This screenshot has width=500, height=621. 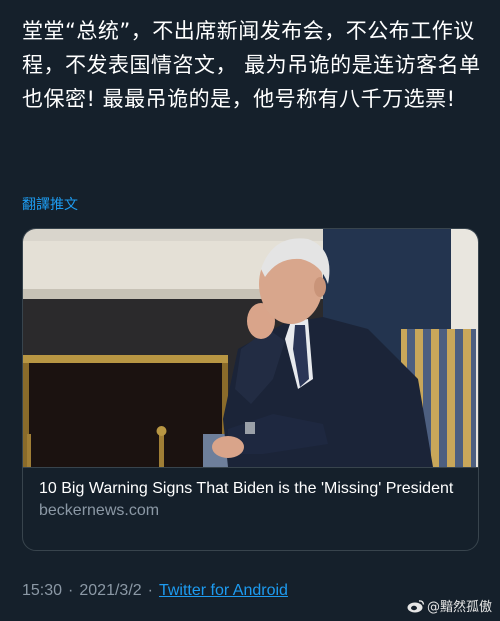 I want to click on weibo-icon, so click(x=416, y=606).